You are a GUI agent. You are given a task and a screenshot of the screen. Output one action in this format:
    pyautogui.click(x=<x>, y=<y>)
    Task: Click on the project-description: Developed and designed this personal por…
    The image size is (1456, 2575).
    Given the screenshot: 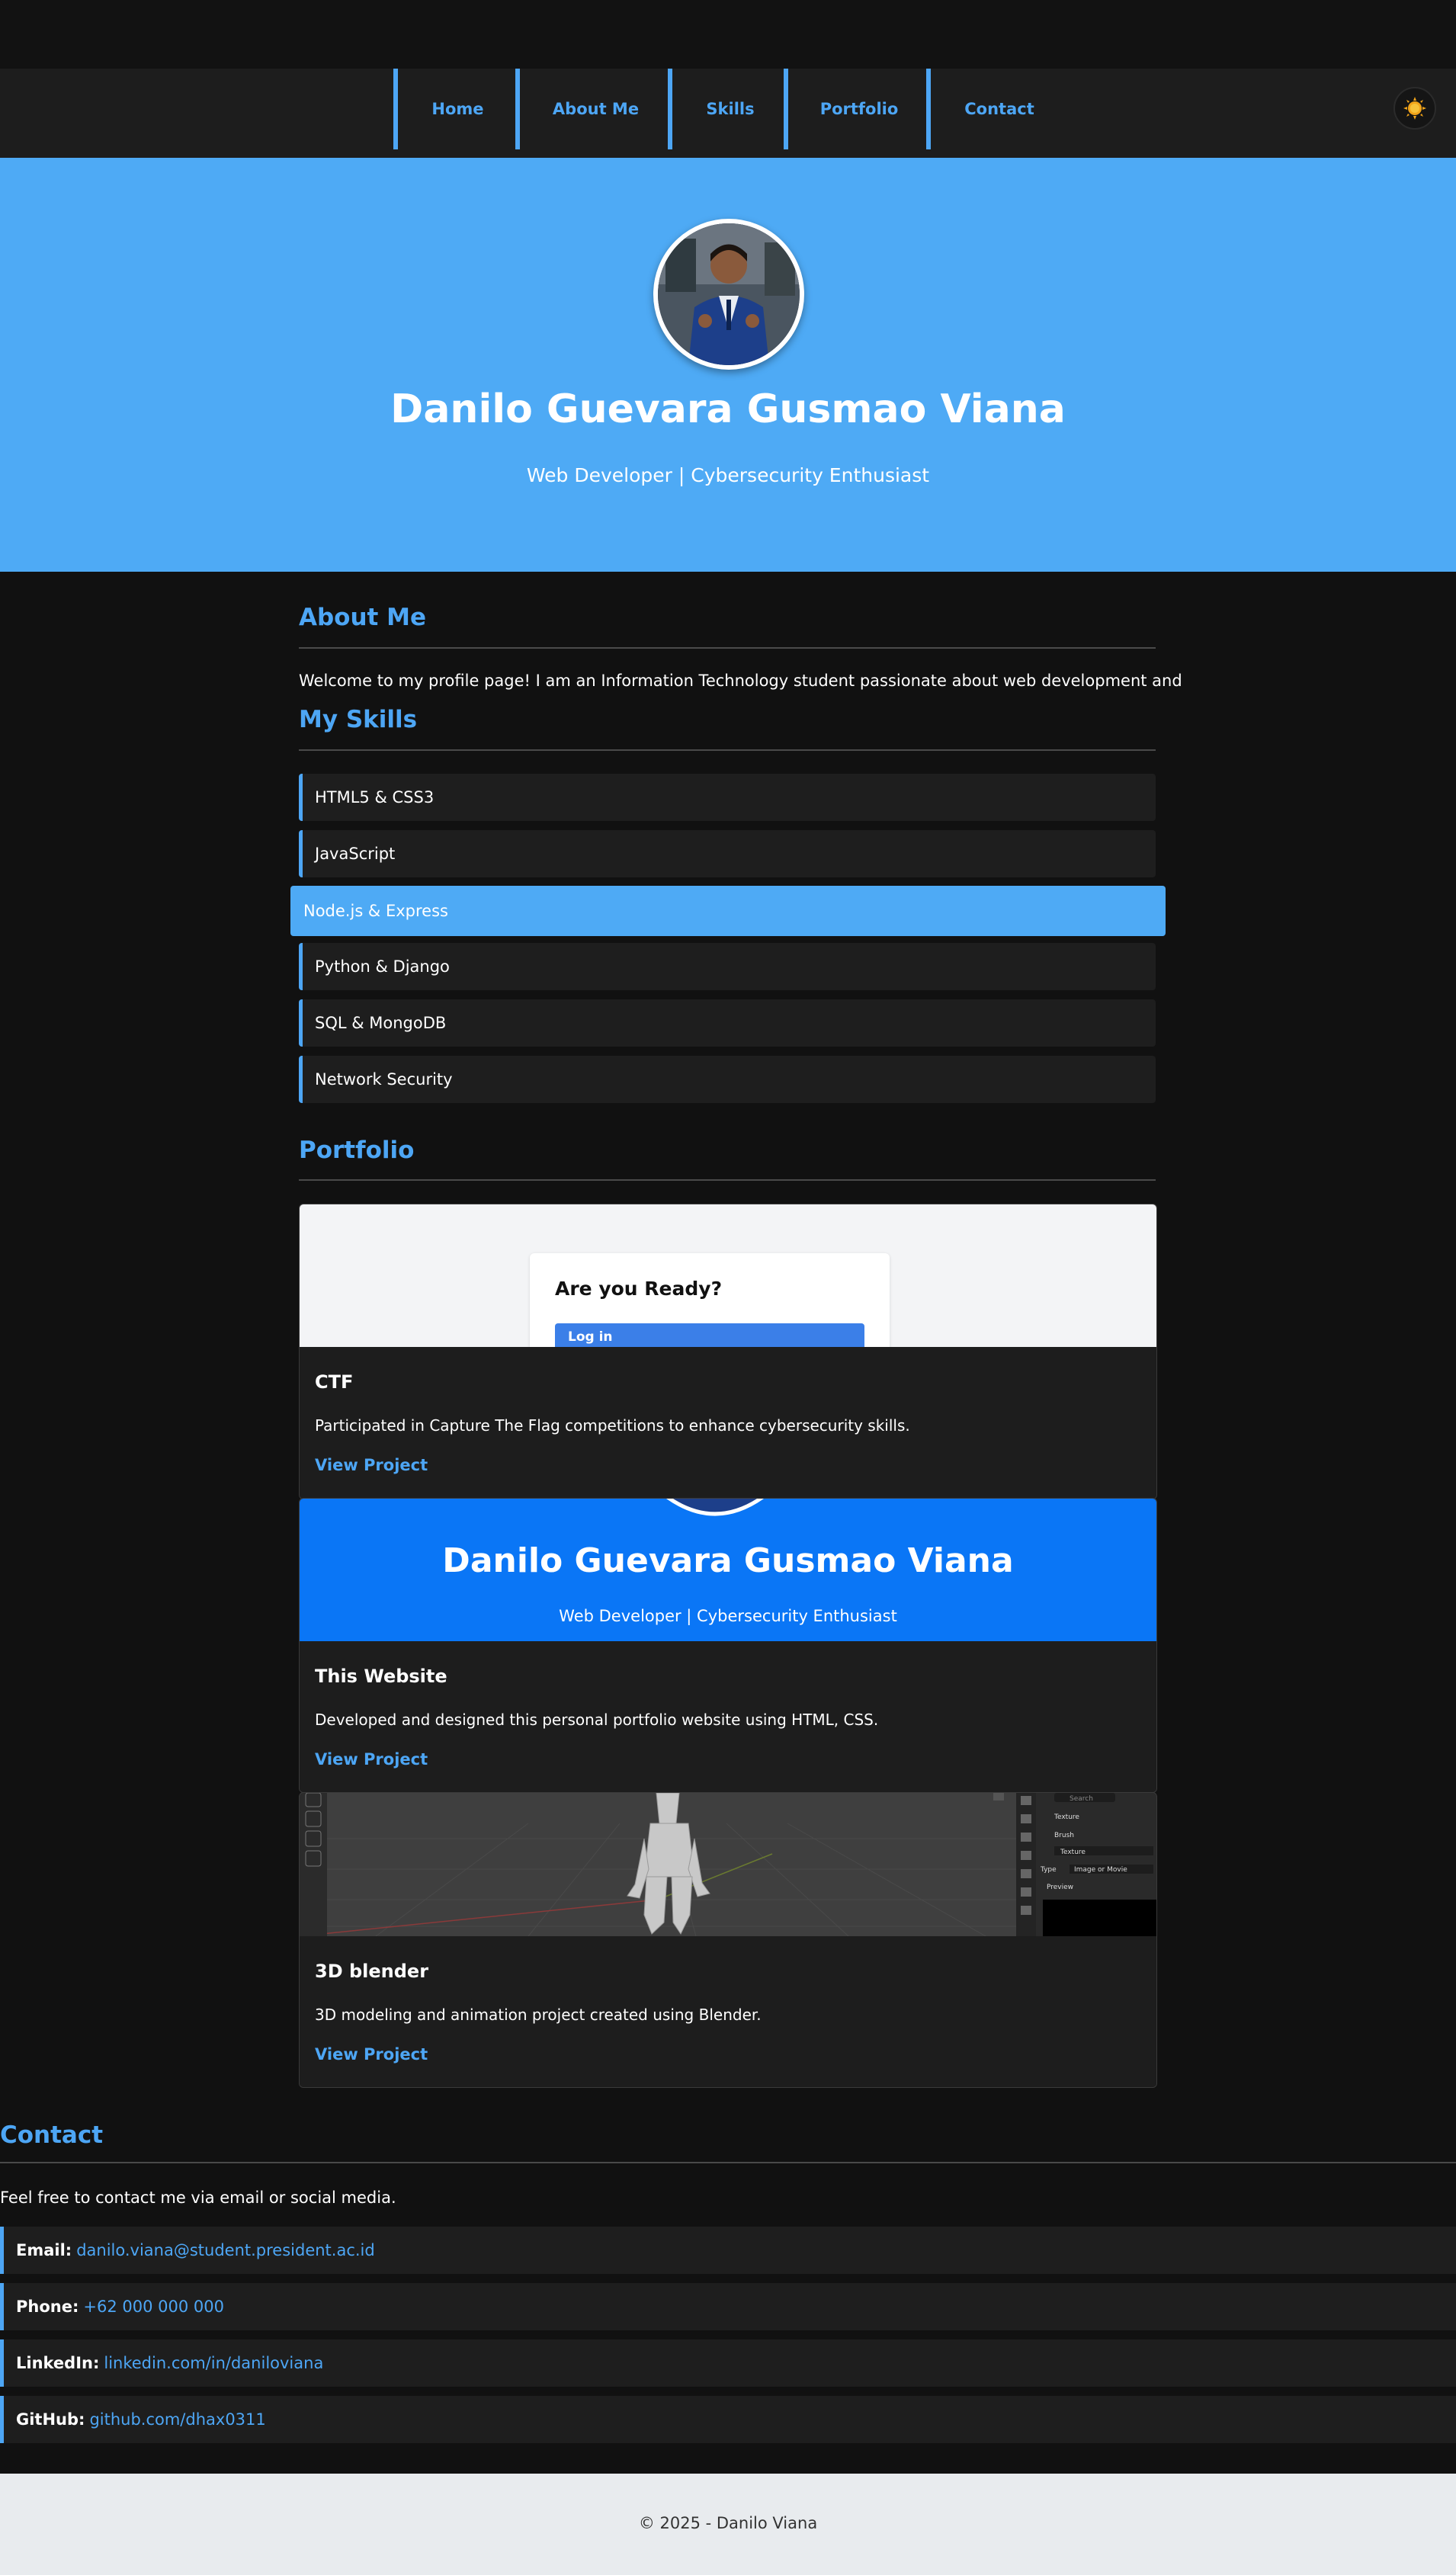 What is the action you would take?
    pyautogui.click(x=597, y=1720)
    